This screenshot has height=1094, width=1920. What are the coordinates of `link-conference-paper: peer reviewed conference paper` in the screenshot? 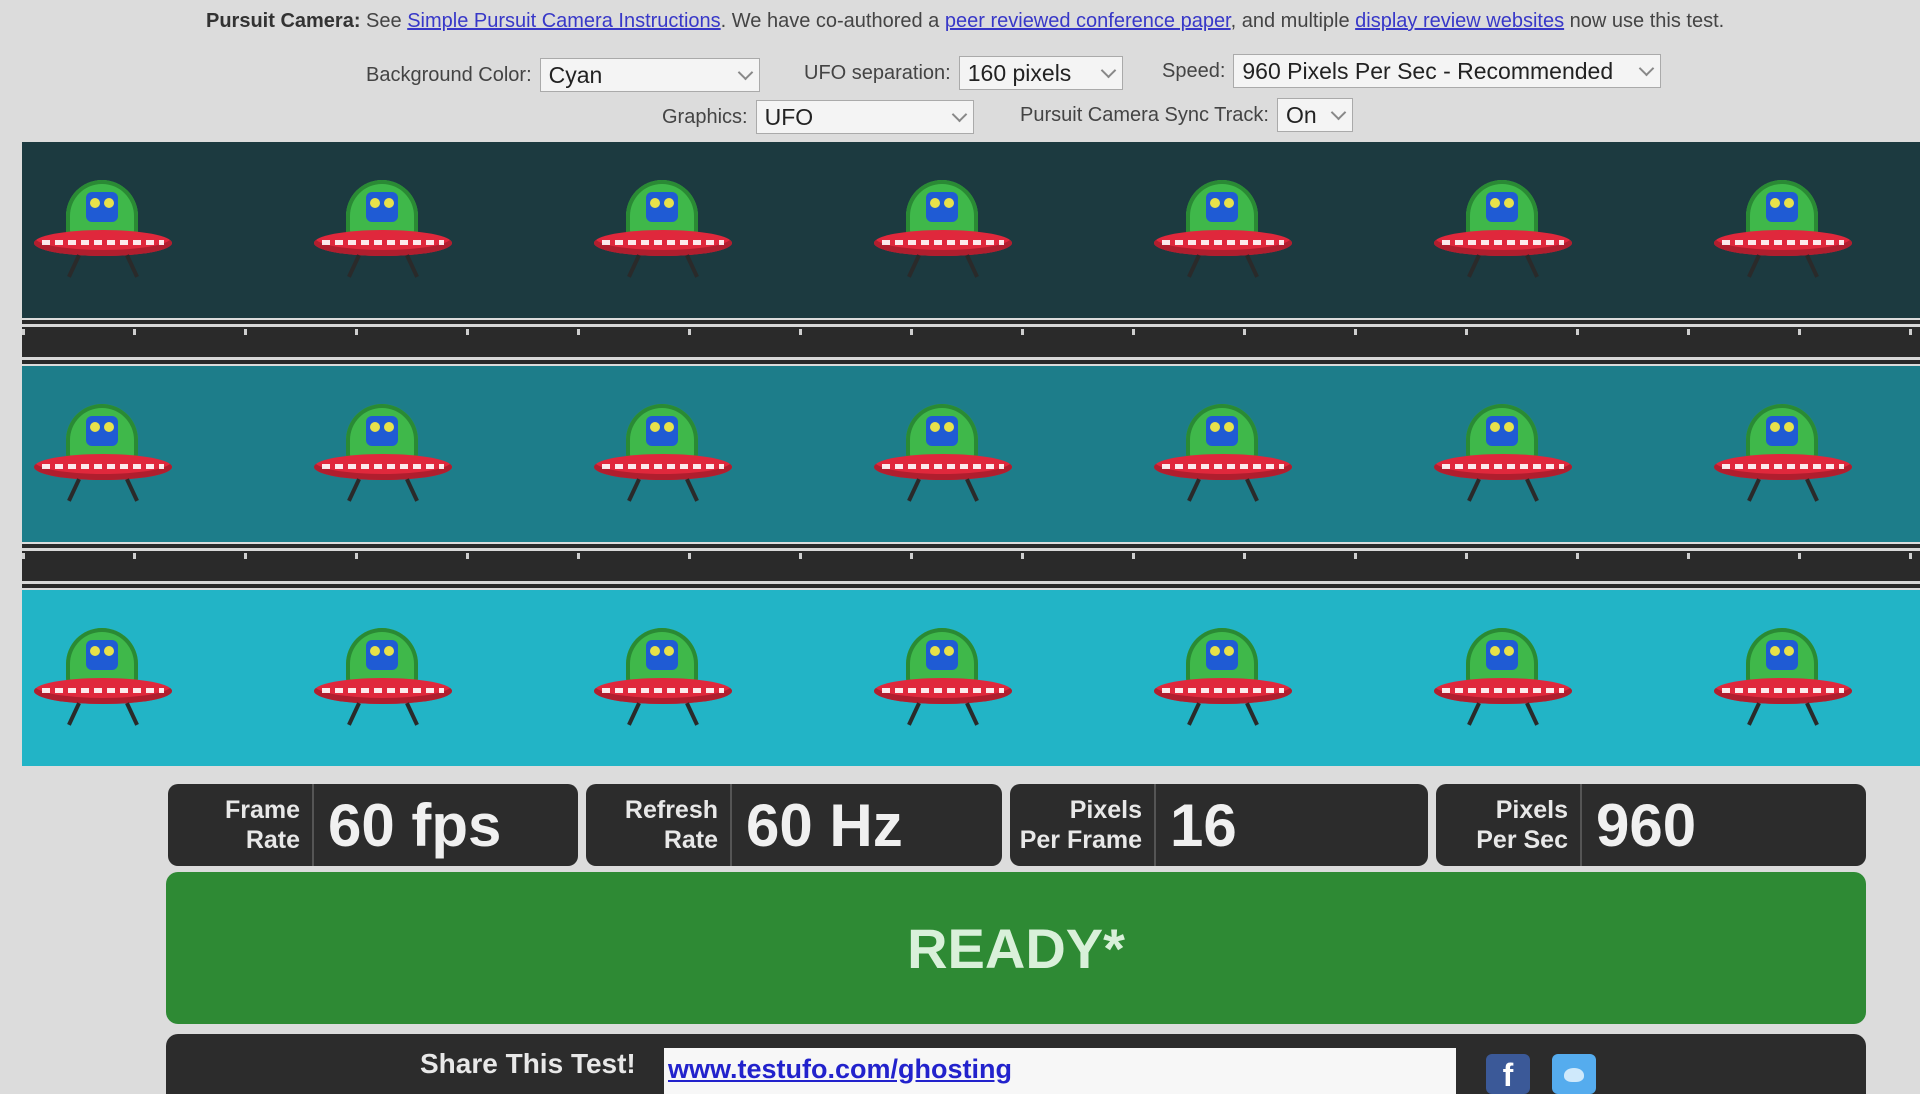 It's located at (1088, 21).